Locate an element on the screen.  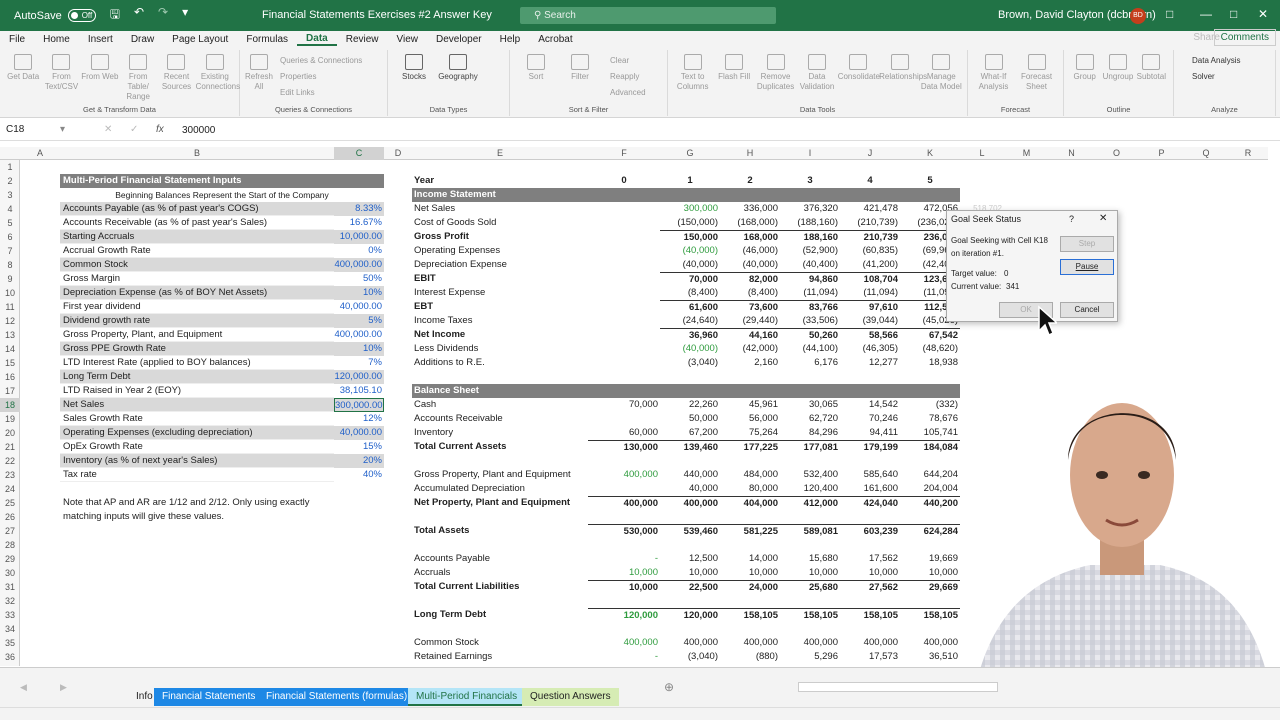
balance-value: 603,239 is located at coordinates (870, 531).